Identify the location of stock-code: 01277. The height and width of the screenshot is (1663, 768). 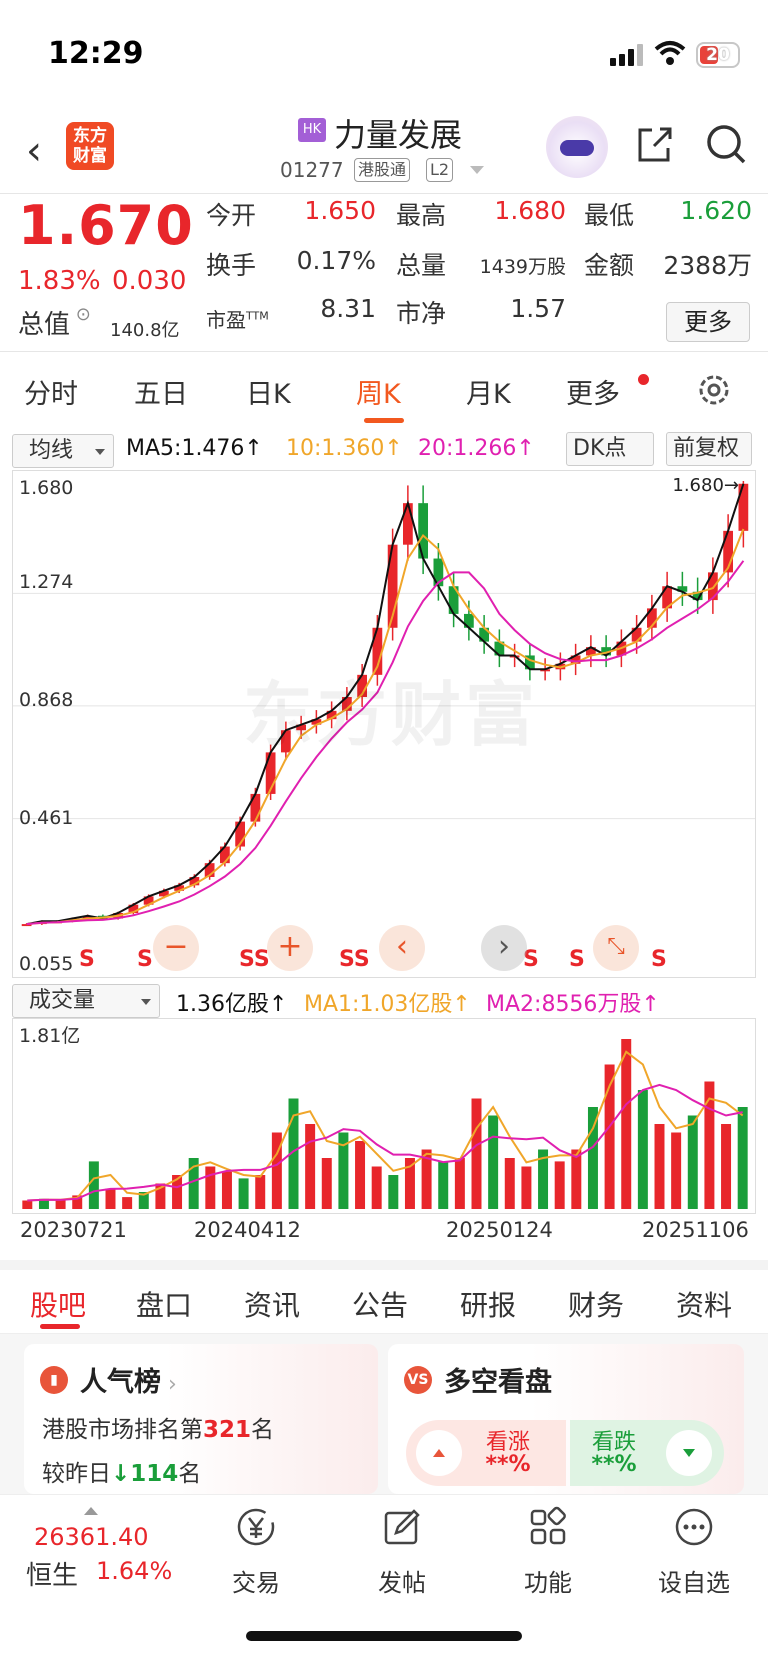
(312, 170).